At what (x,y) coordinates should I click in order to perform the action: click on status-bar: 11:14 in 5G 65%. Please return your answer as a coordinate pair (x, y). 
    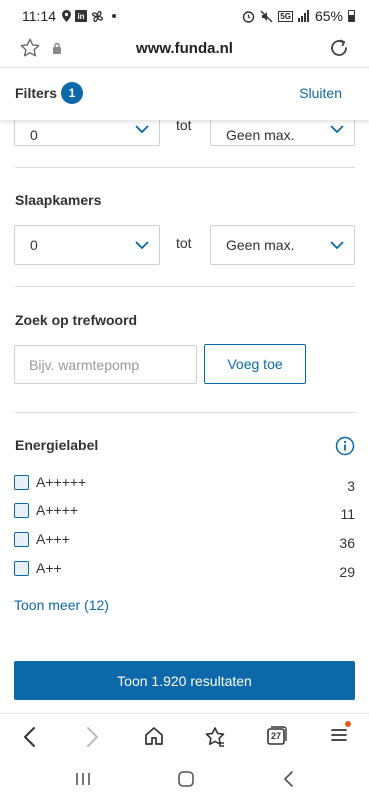
    Looking at the image, I should click on (184, 16).